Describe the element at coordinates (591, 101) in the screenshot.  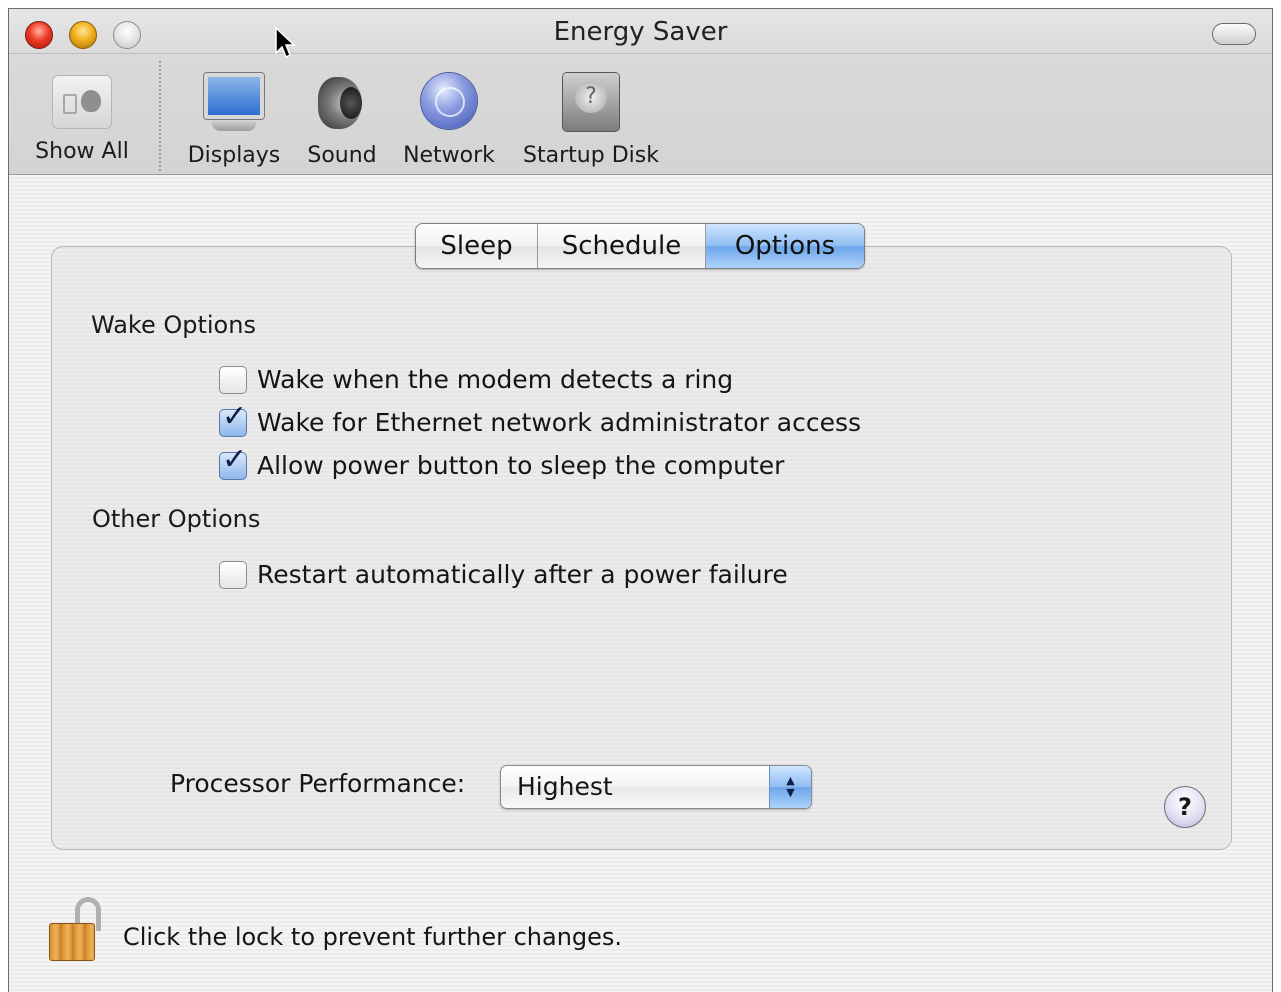
I see `hard-disk-icon` at that location.